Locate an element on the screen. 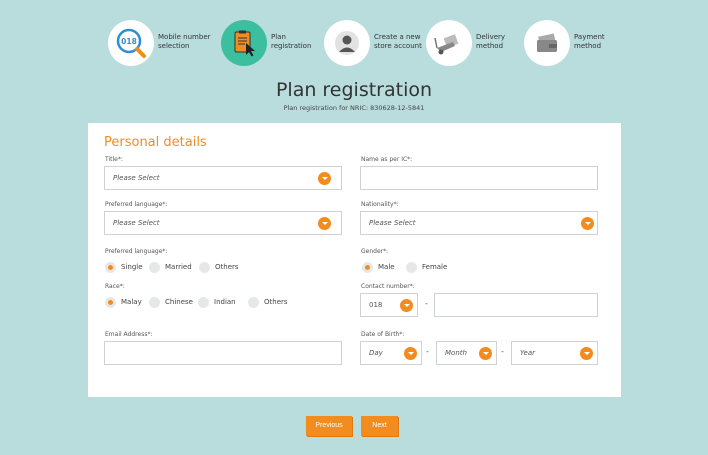 This screenshot has width=708, height=455. radio-label: Indian is located at coordinates (225, 302).